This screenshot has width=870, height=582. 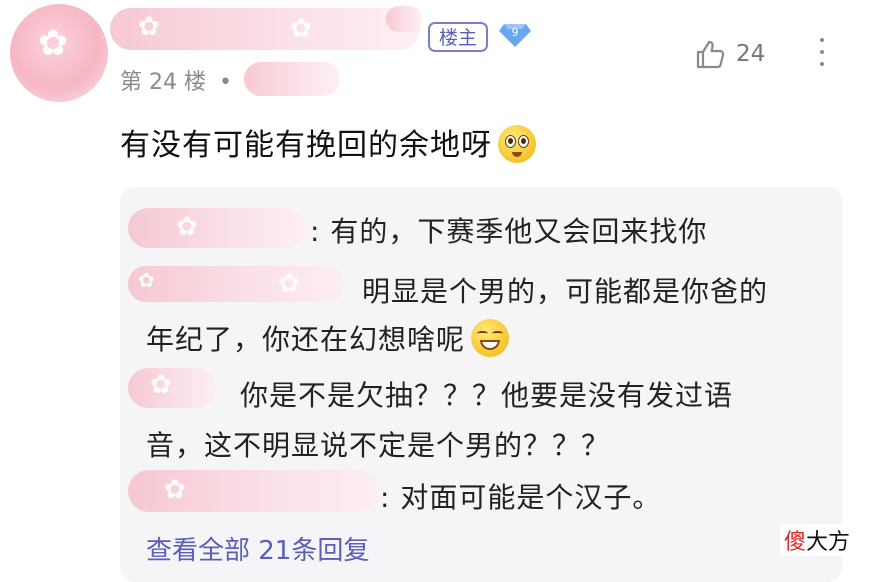 I want to click on svg-text: 9, so click(x=515, y=32).